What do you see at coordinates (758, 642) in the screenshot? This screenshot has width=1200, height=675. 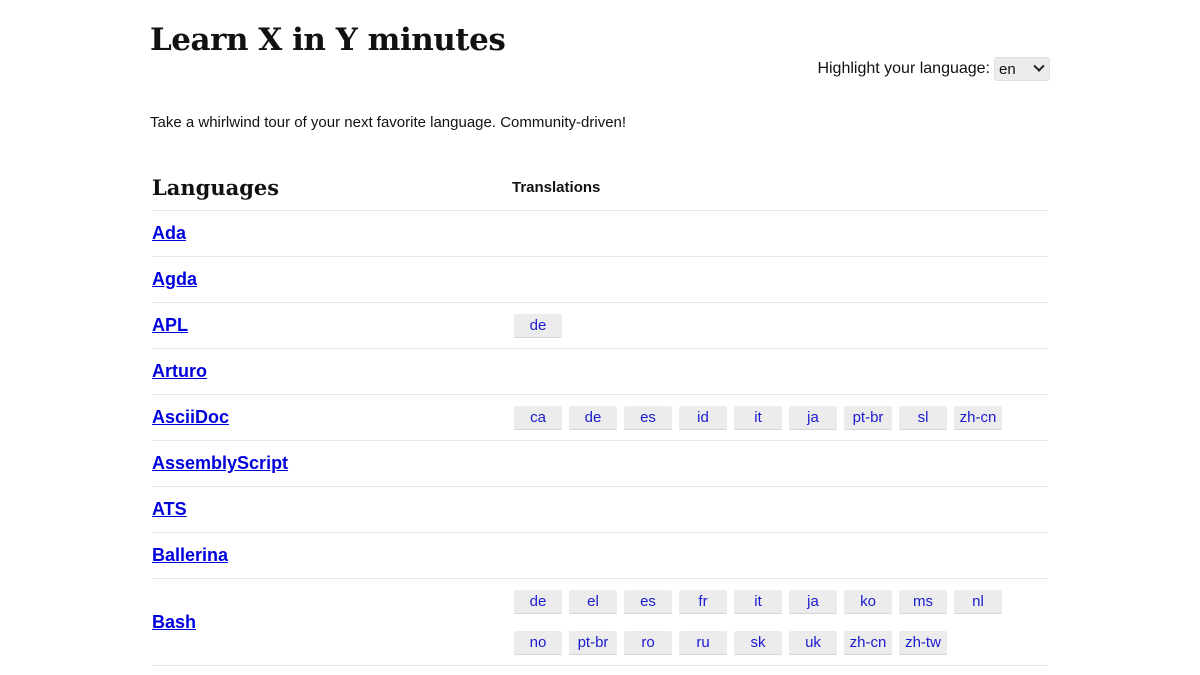 I see `translation-chip: sk` at bounding box center [758, 642].